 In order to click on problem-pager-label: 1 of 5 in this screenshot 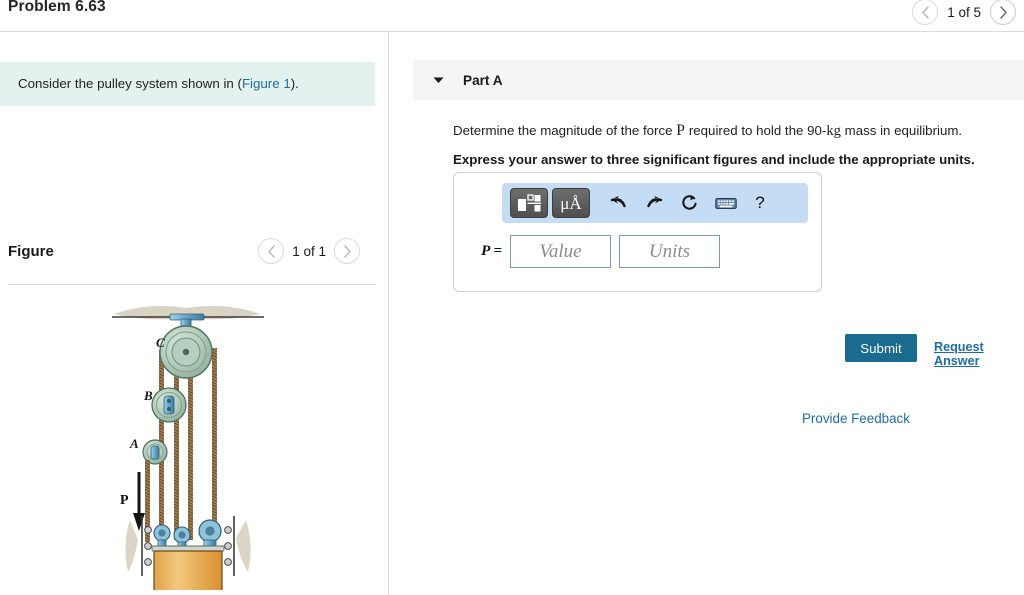, I will do `click(964, 12)`.